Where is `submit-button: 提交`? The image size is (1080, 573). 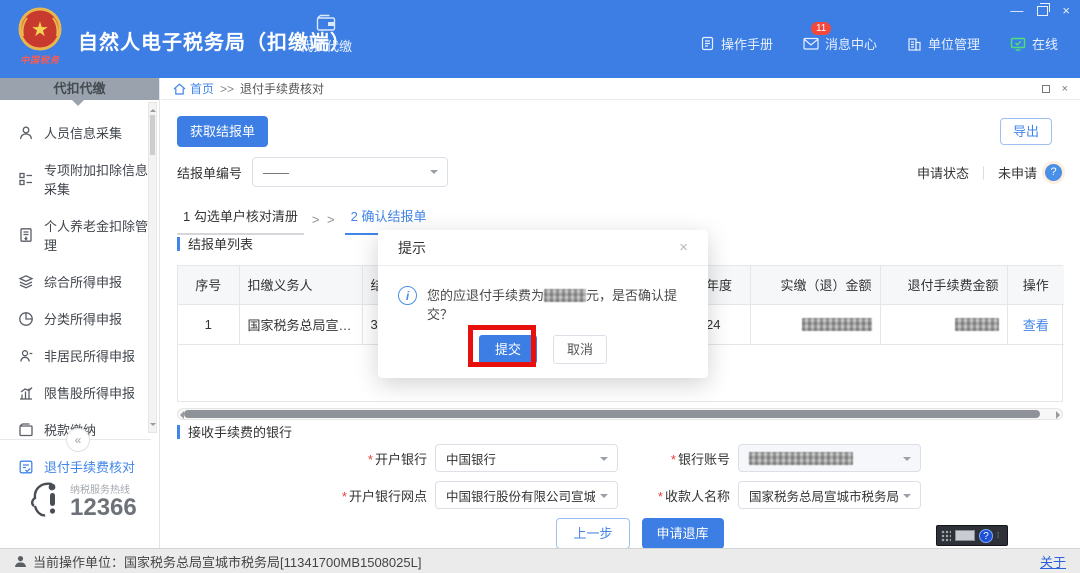
submit-button: 提交 is located at coordinates (507, 349).